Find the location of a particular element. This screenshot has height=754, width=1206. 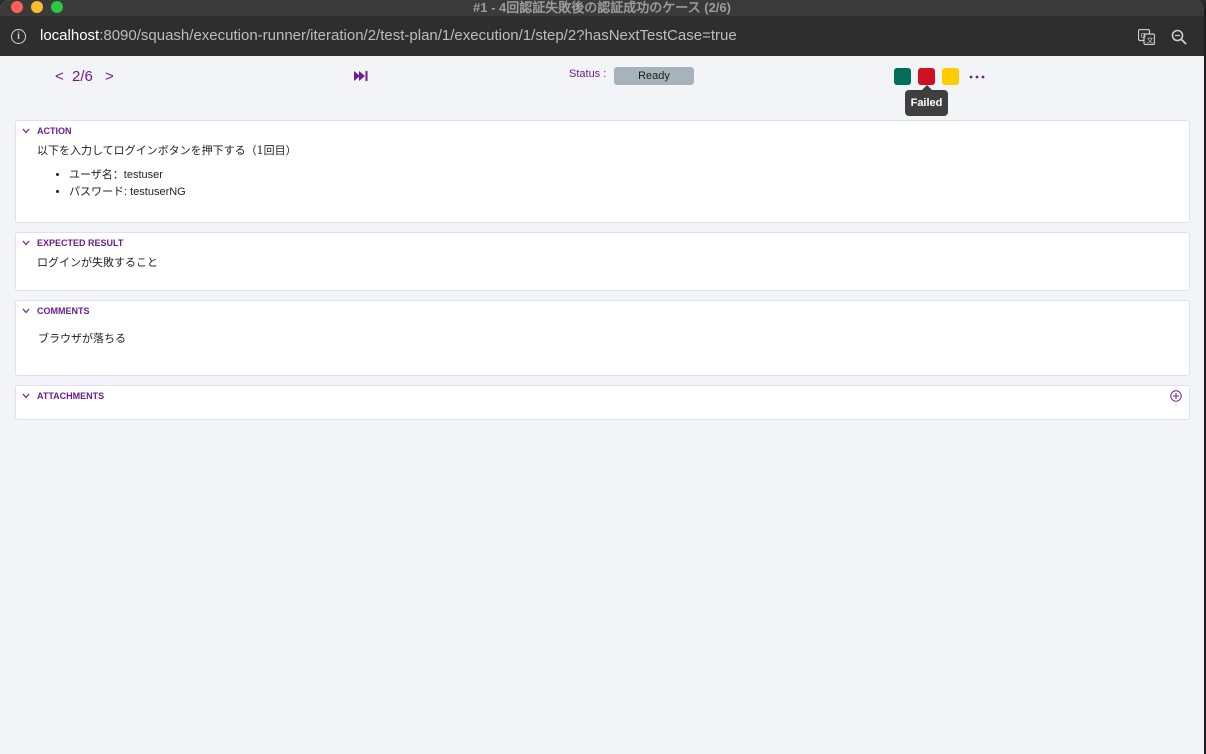

translate-icon: G 文 is located at coordinates (1146, 37).